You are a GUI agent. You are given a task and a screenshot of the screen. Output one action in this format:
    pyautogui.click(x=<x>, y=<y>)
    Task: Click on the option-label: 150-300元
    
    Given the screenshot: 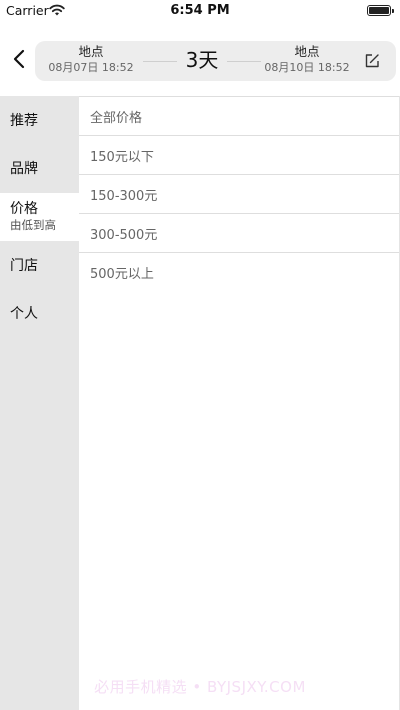 What is the action you would take?
    pyautogui.click(x=124, y=196)
    